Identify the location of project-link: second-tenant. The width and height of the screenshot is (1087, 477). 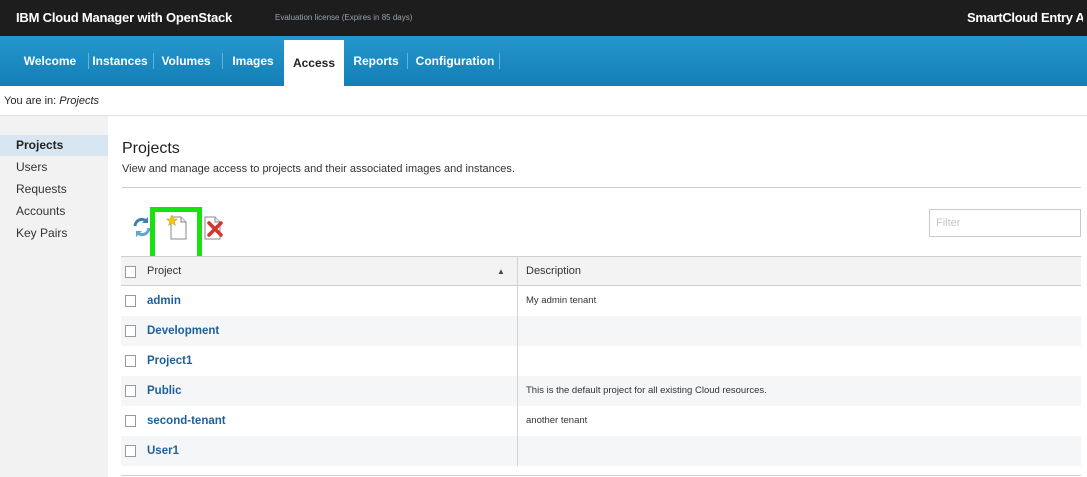
(186, 421).